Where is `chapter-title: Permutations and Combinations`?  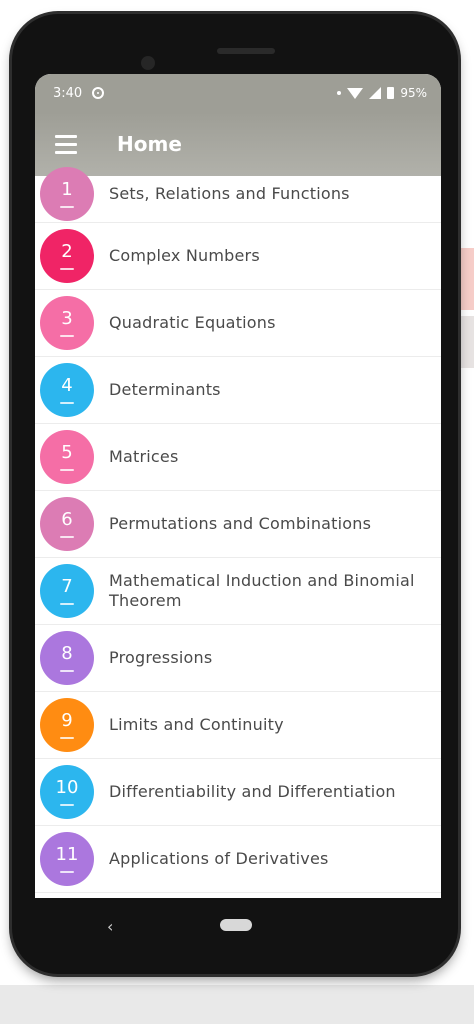 chapter-title: Permutations and Combinations is located at coordinates (240, 523).